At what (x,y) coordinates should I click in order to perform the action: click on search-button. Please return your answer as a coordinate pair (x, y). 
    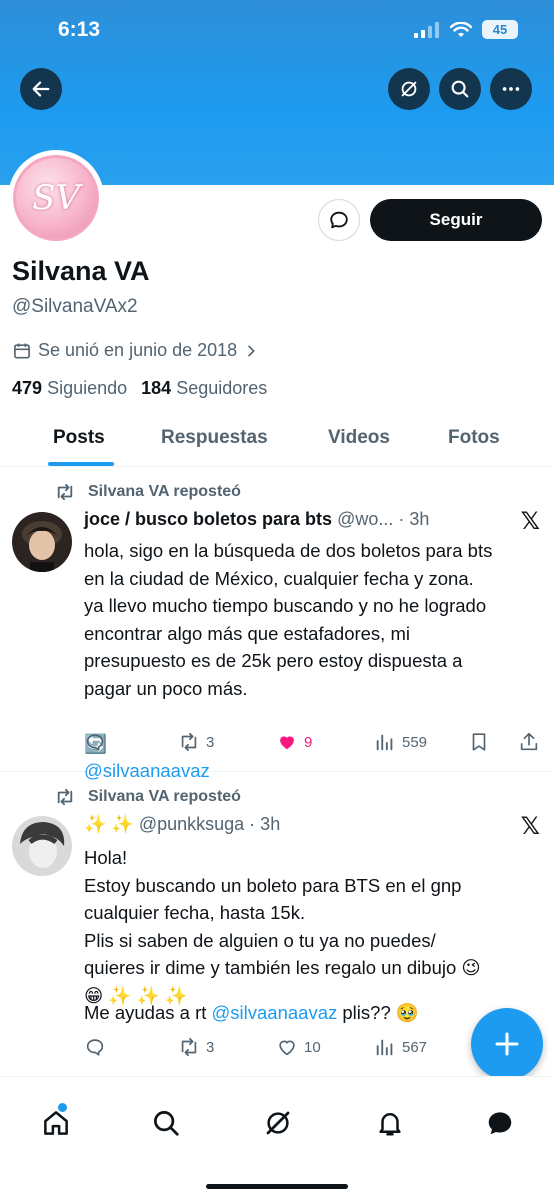
    Looking at the image, I should click on (460, 89).